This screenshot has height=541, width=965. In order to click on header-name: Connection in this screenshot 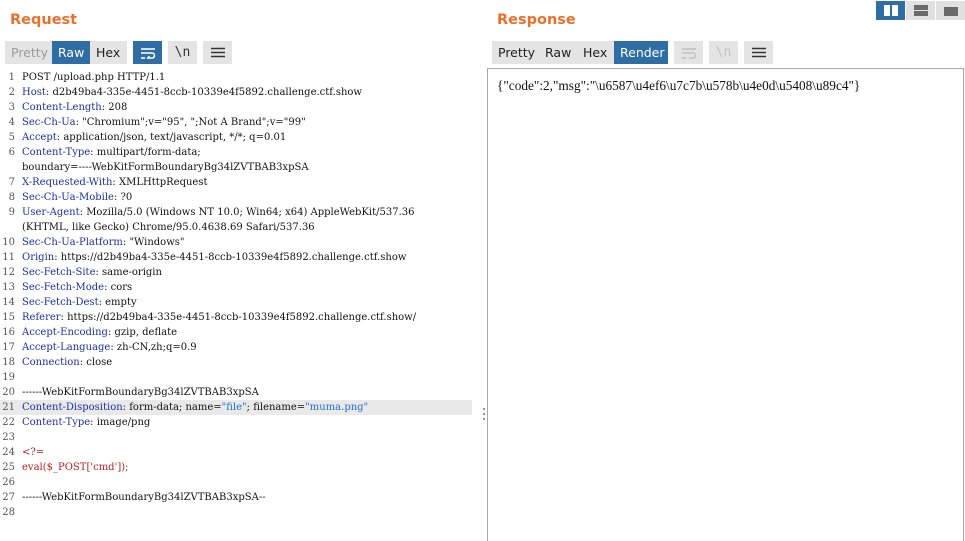, I will do `click(51, 362)`.